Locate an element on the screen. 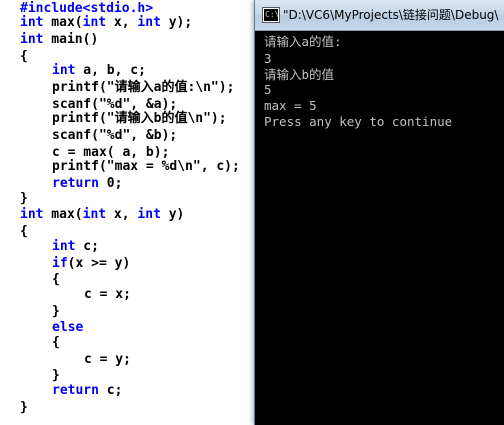  code-line: } is located at coordinates (24, 408).